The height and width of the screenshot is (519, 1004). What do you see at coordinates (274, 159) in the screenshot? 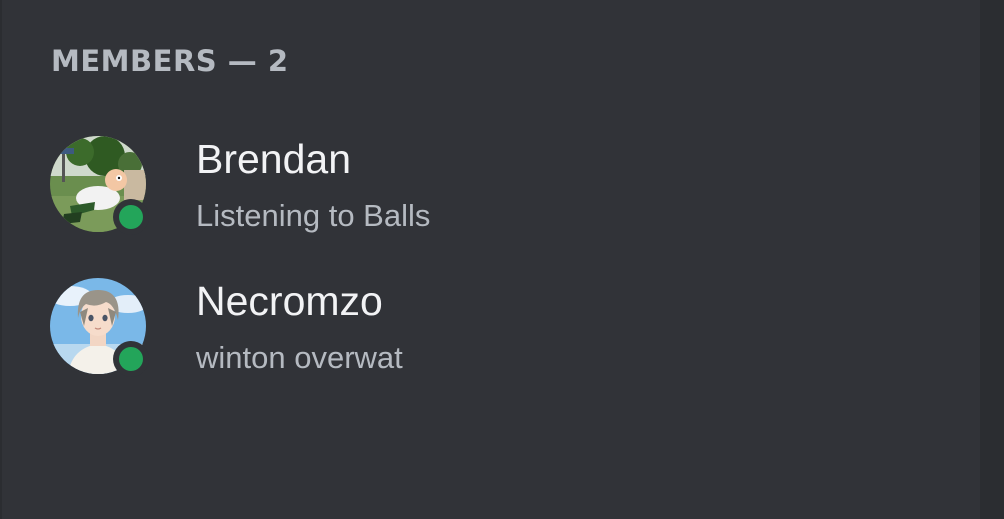
I see `member-name: Brendan` at bounding box center [274, 159].